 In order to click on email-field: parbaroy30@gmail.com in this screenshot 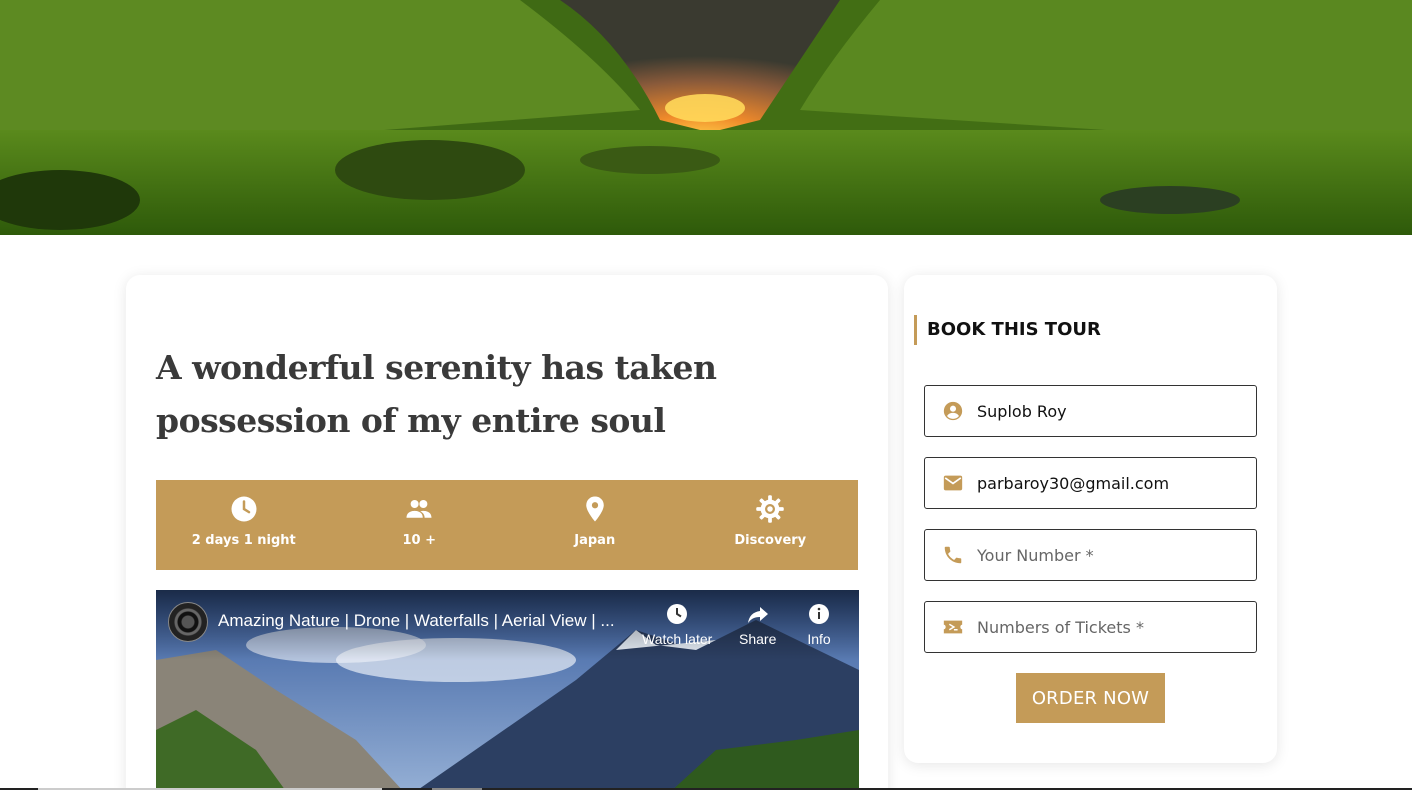, I will do `click(1090, 483)`.